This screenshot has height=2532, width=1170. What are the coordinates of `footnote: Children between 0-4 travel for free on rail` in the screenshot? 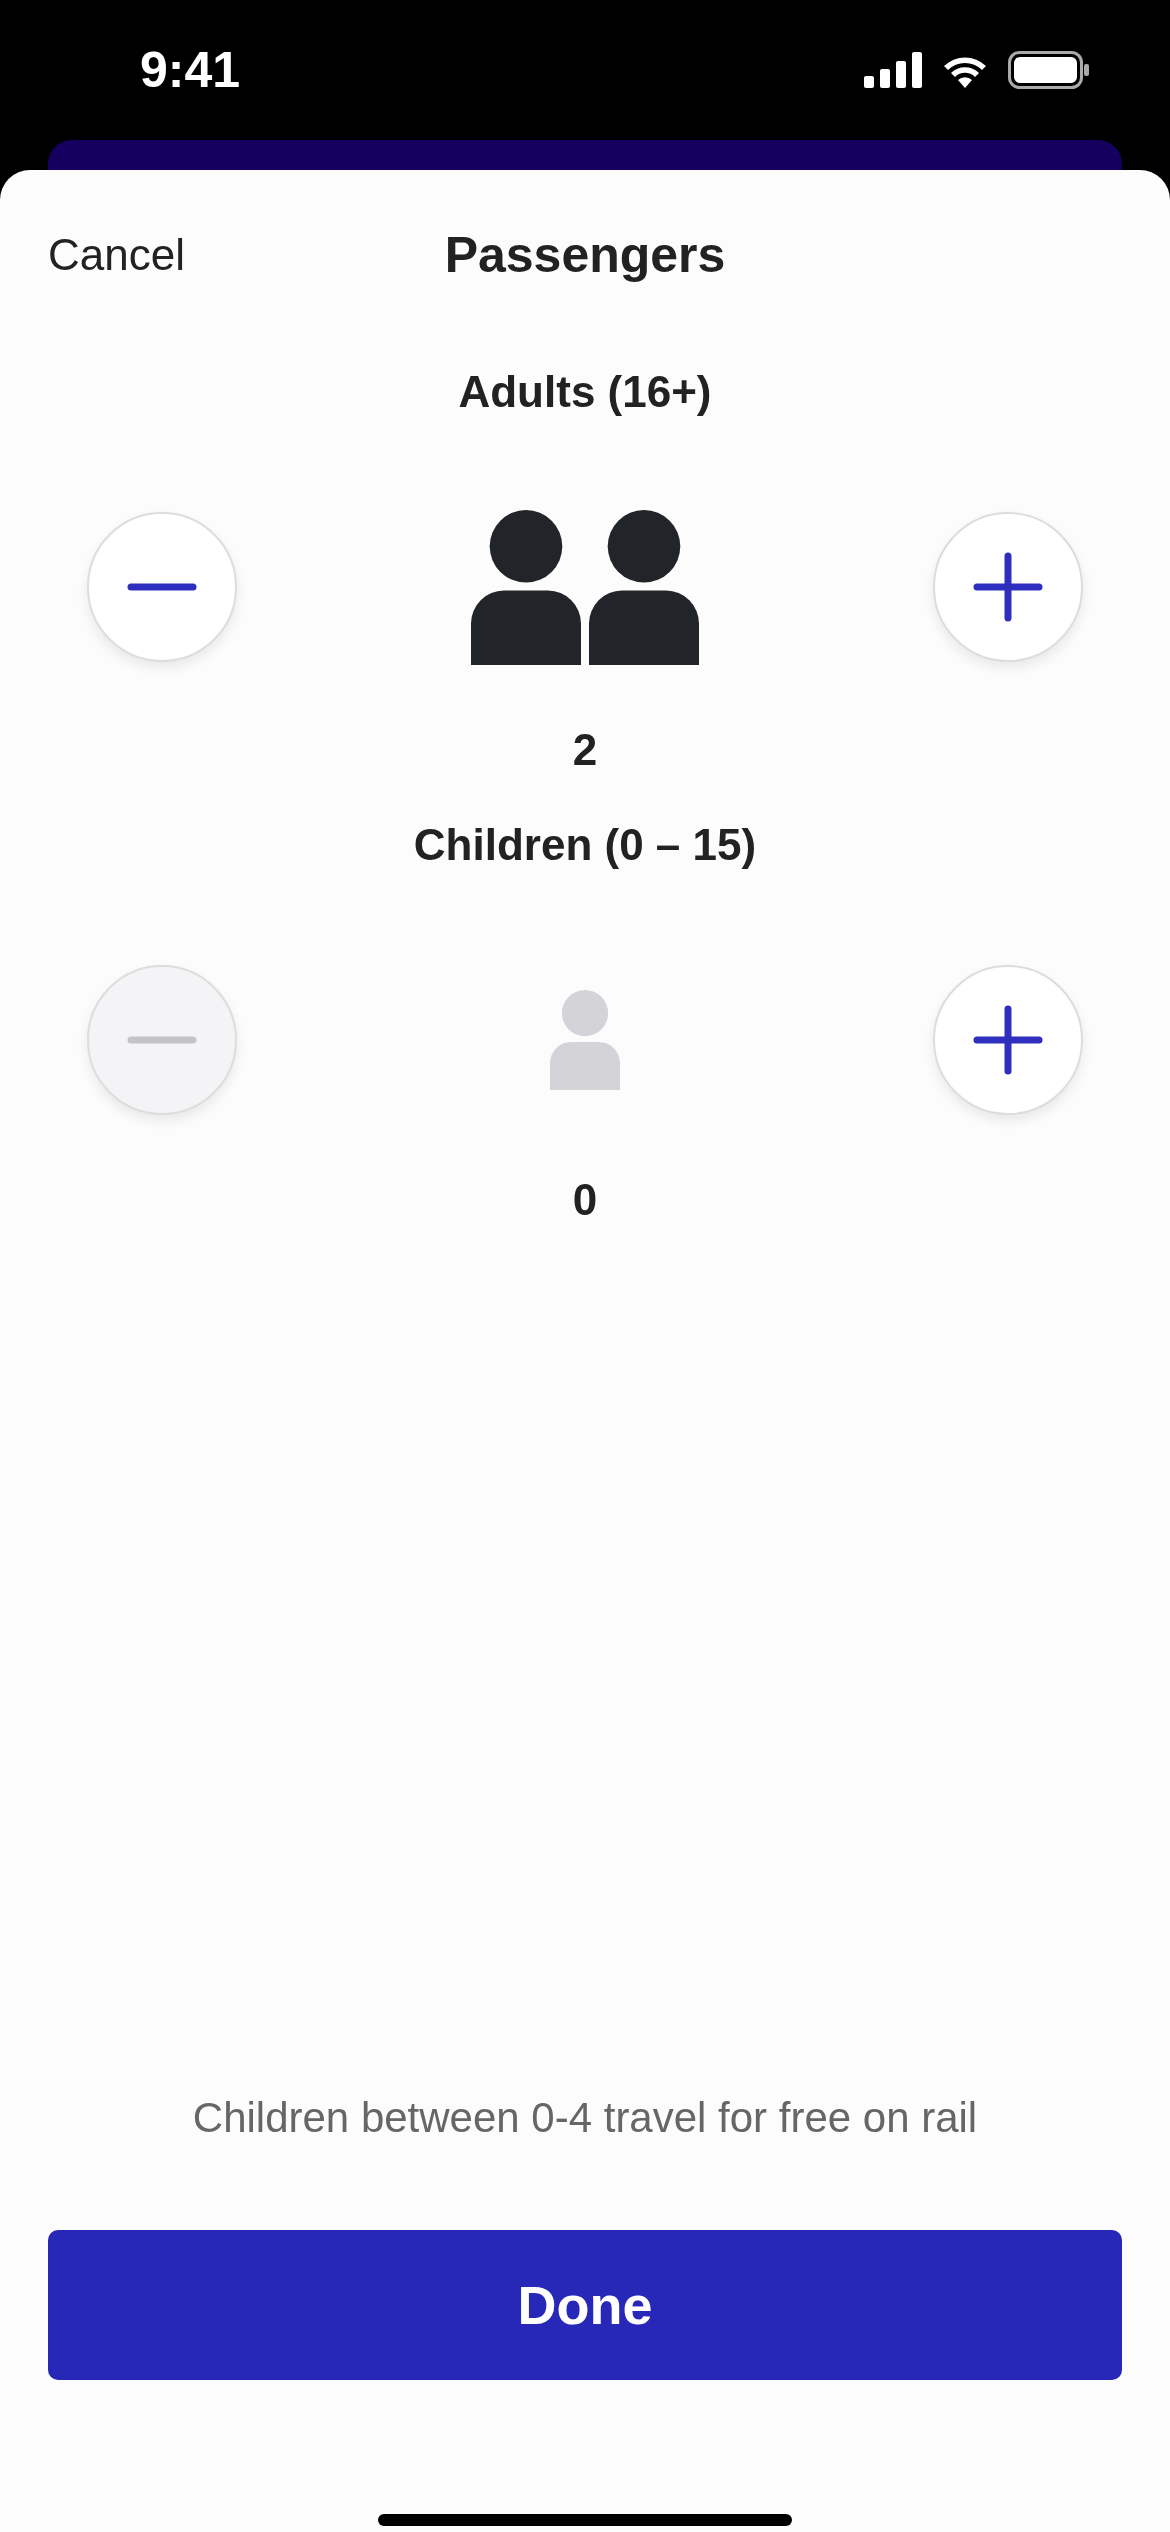 It's located at (585, 2118).